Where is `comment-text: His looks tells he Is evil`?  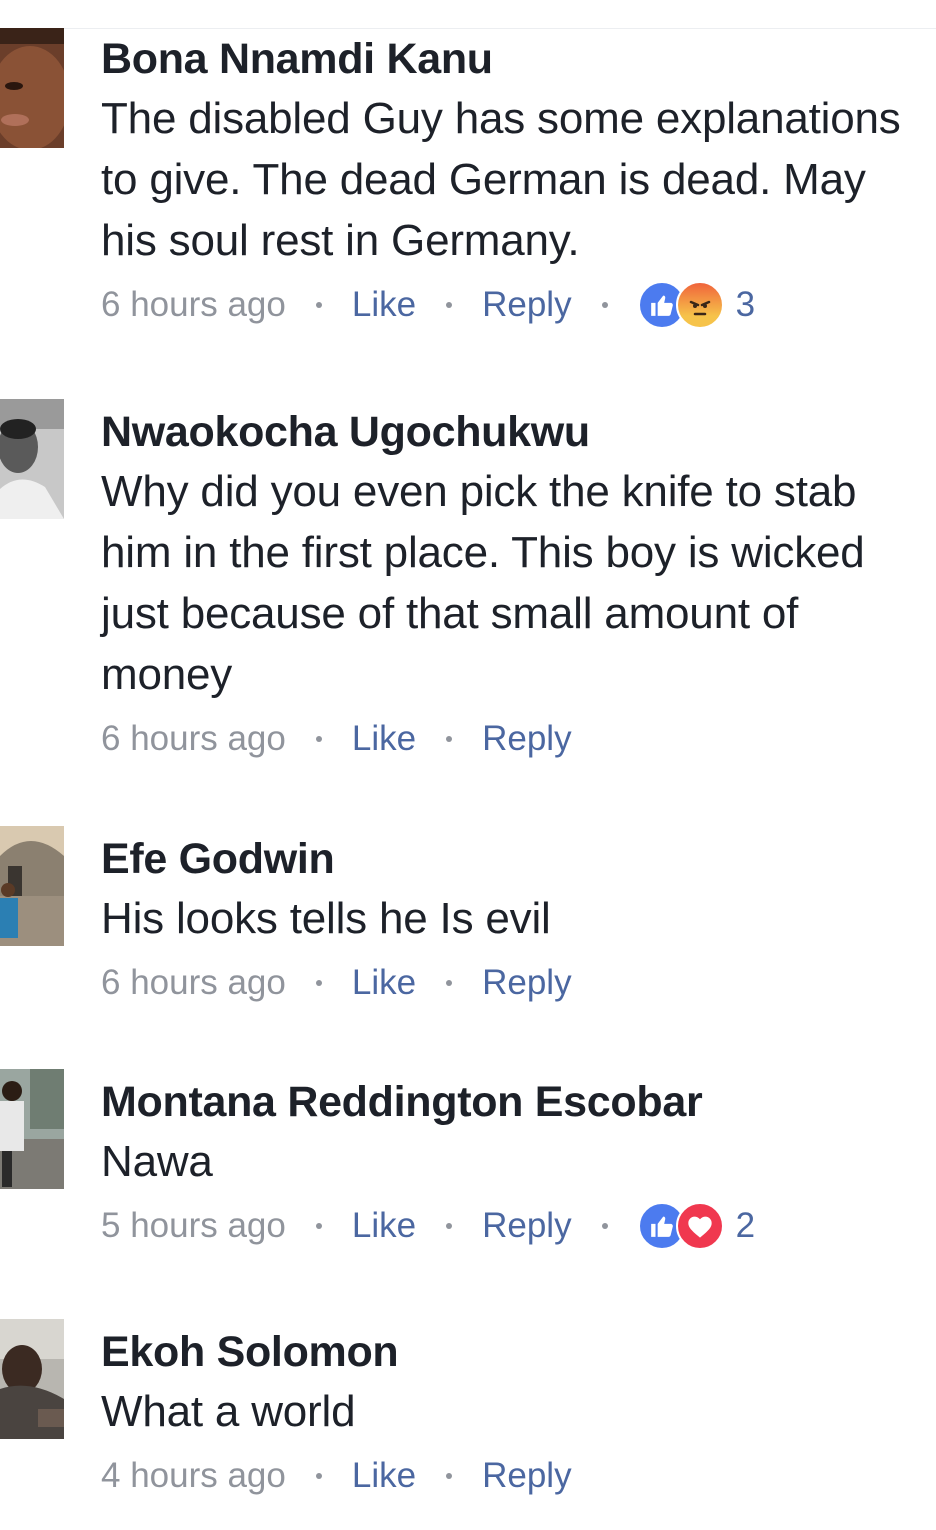
comment-text: His looks tells he Is evil is located at coordinates (326, 918).